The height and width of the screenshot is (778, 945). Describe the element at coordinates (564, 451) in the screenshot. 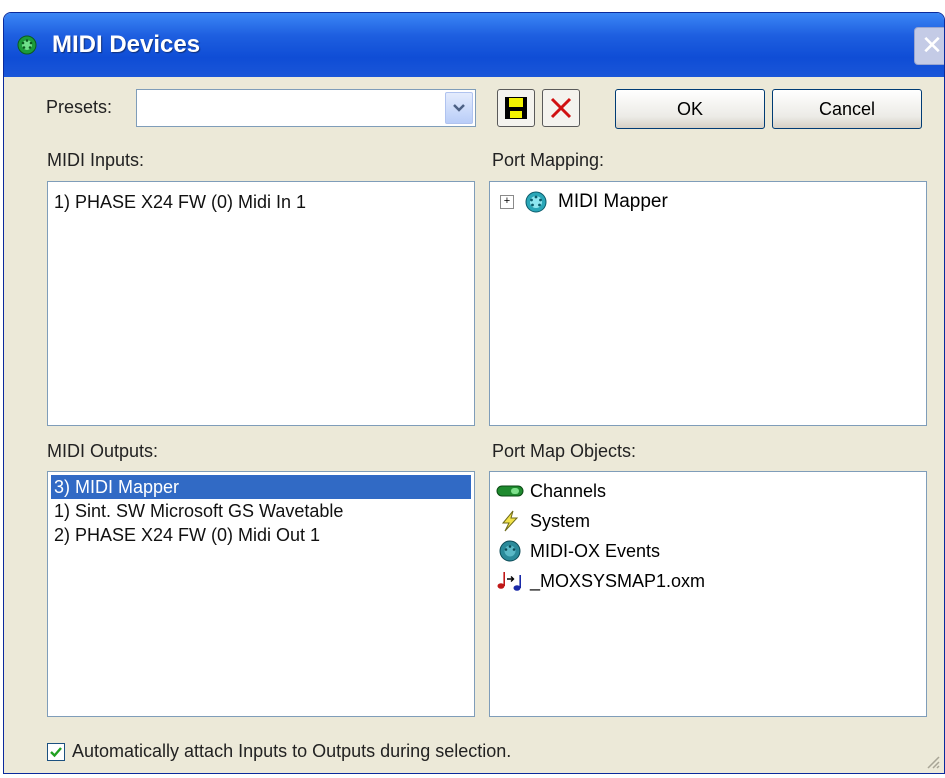

I see `port-map-objects-label: Port Map Objects:` at that location.